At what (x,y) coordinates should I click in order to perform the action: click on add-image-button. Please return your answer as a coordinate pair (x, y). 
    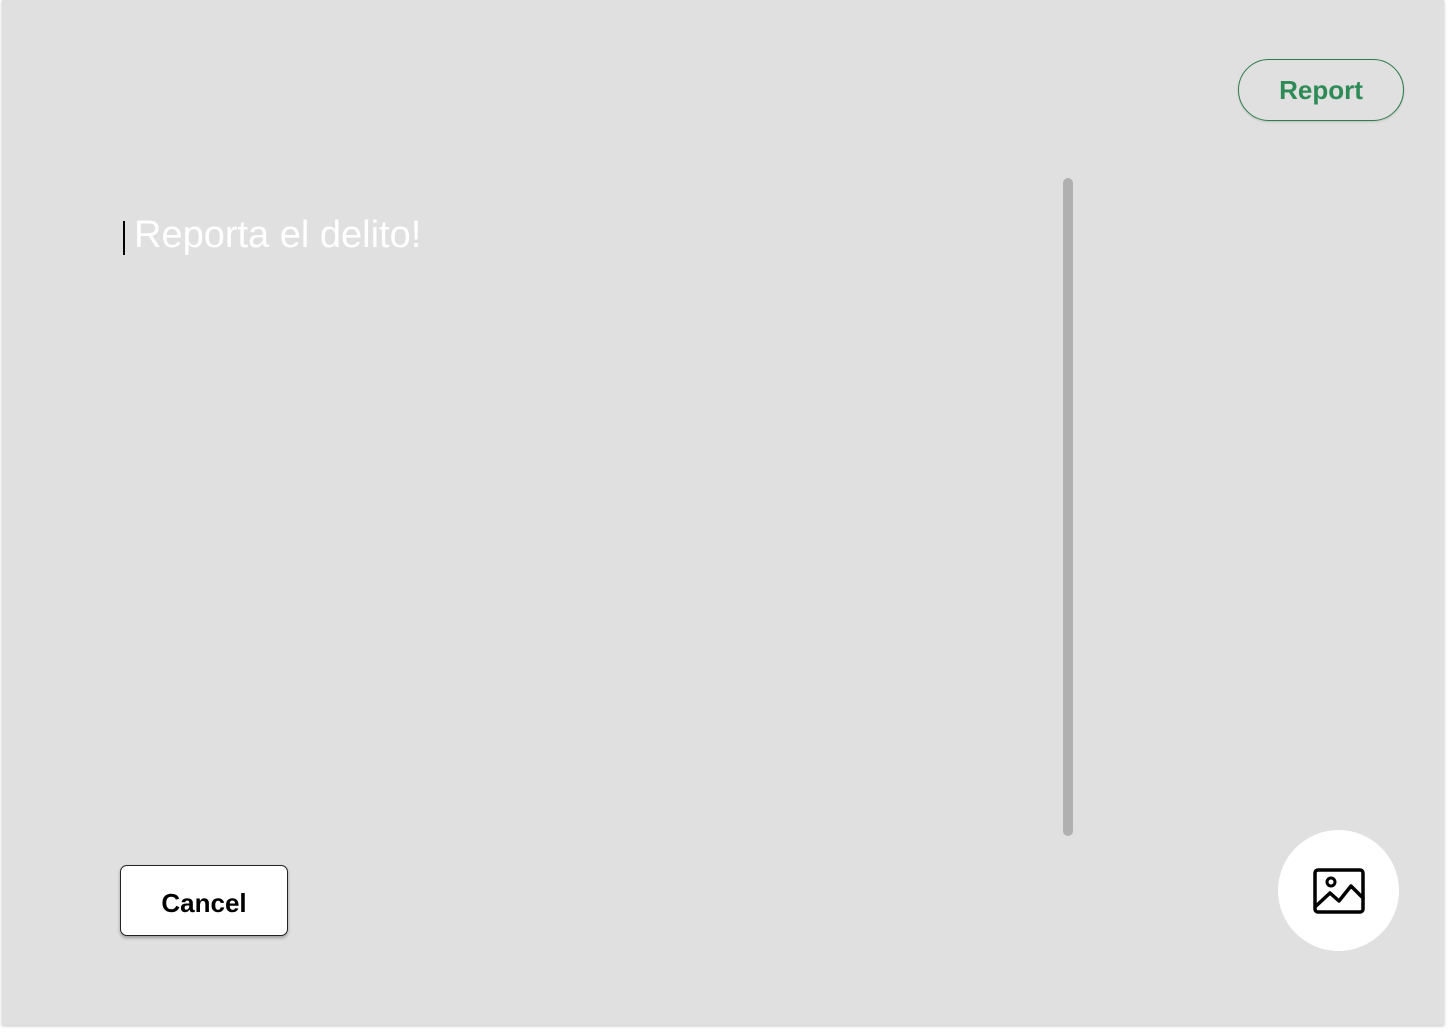
    Looking at the image, I should click on (1338, 890).